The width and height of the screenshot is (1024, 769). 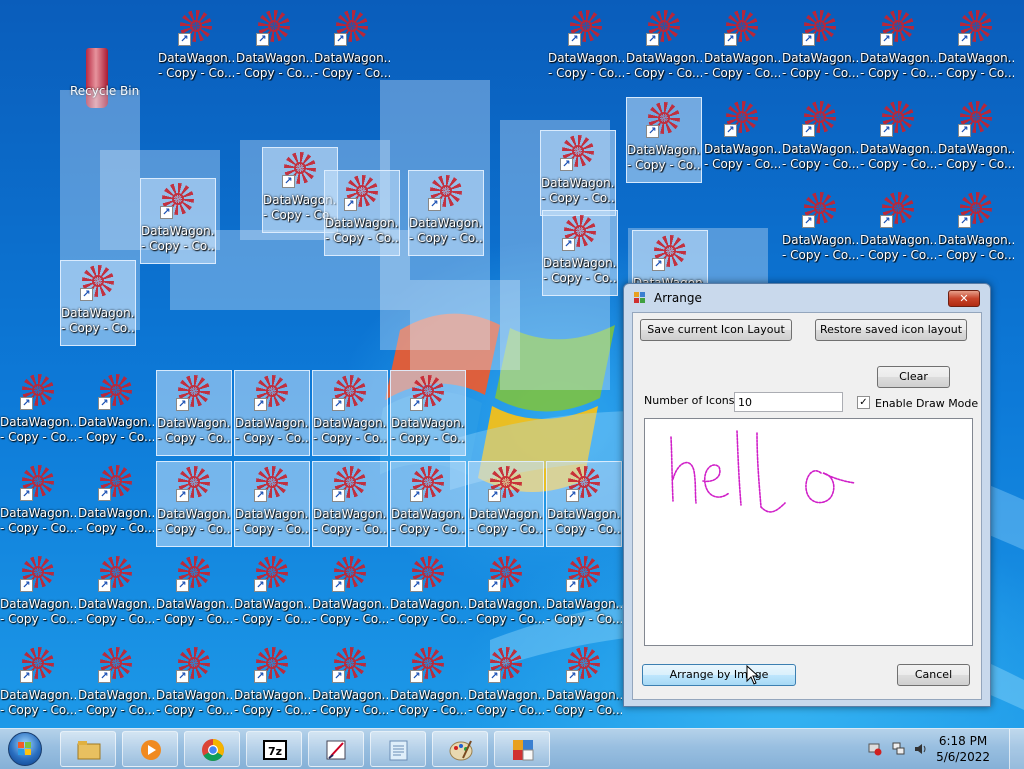 I want to click on taskbar-editor, so click(x=336, y=749).